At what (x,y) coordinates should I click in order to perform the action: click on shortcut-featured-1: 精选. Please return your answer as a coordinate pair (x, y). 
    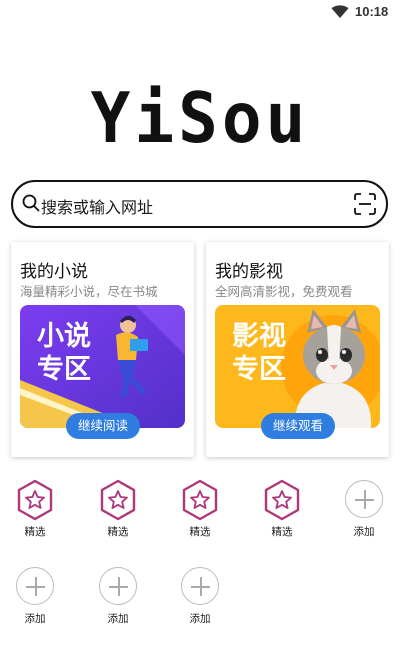
    Looking at the image, I should click on (35, 512).